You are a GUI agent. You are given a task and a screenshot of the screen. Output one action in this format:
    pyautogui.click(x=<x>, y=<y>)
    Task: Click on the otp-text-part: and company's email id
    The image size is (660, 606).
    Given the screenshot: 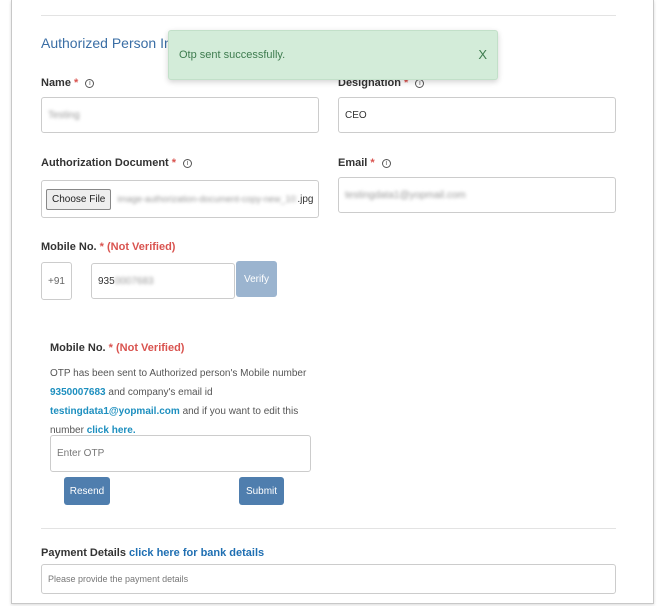 What is the action you would take?
    pyautogui.click(x=160, y=392)
    